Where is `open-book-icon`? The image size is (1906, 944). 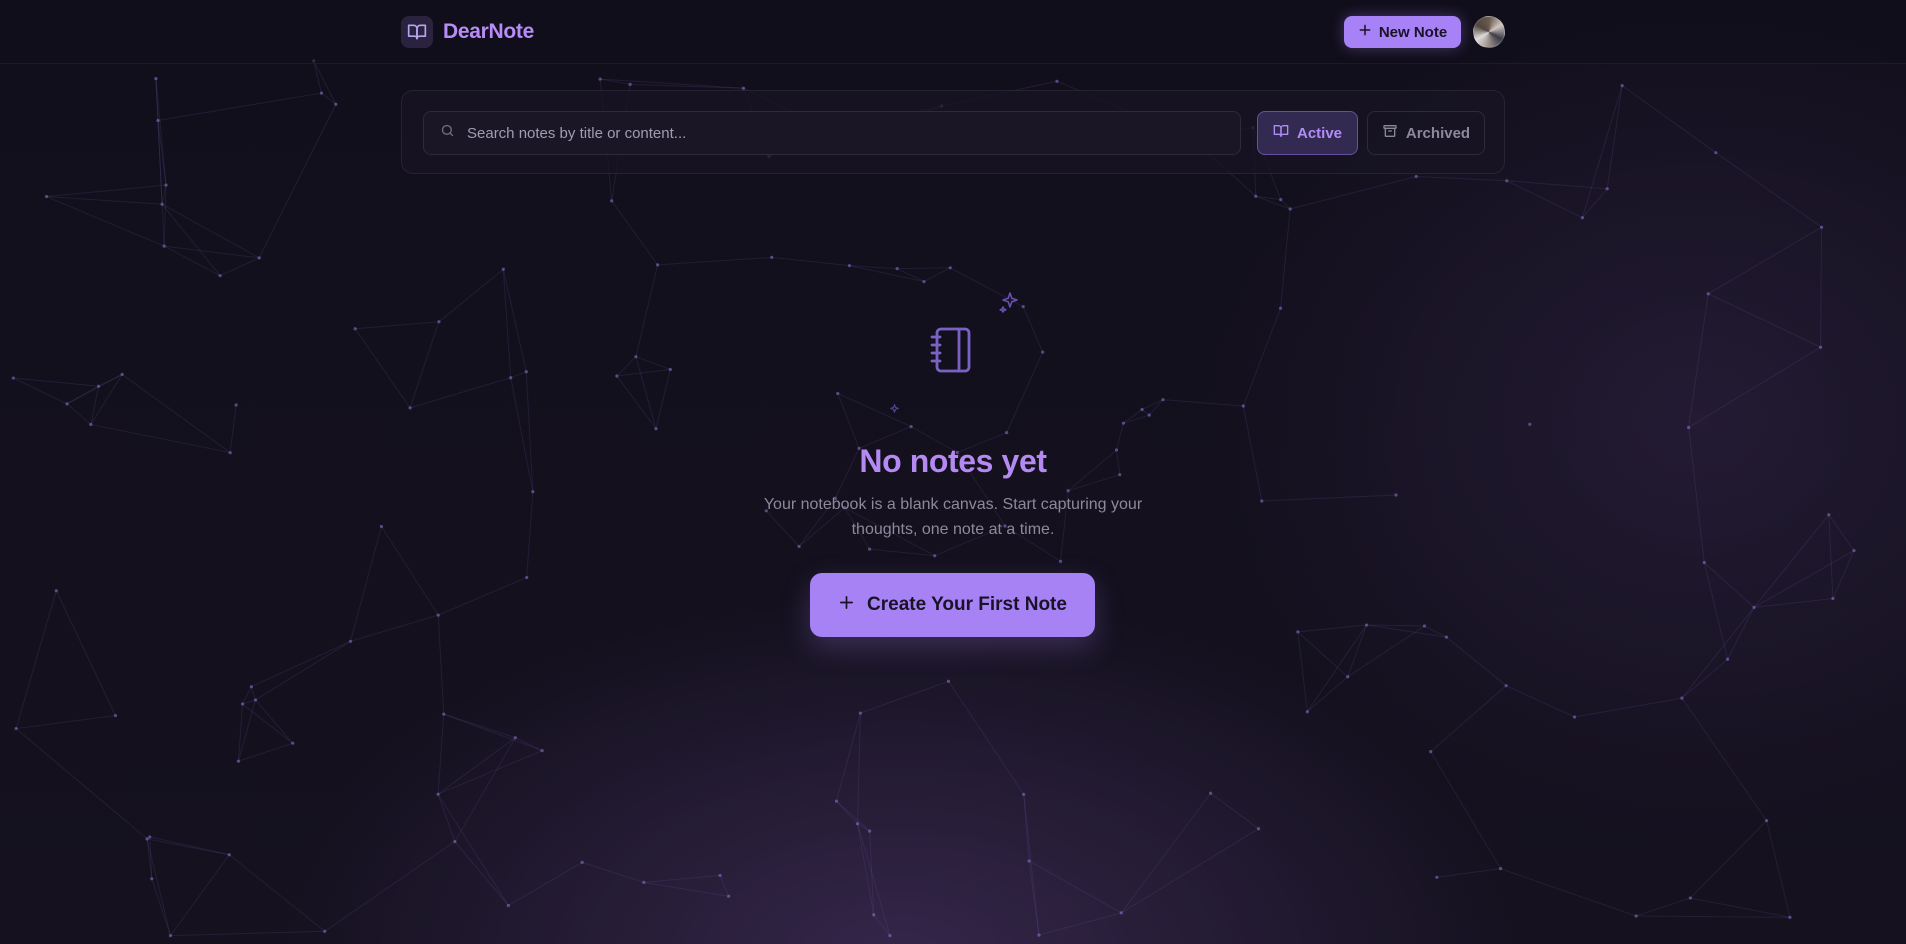
open-book-icon is located at coordinates (417, 32).